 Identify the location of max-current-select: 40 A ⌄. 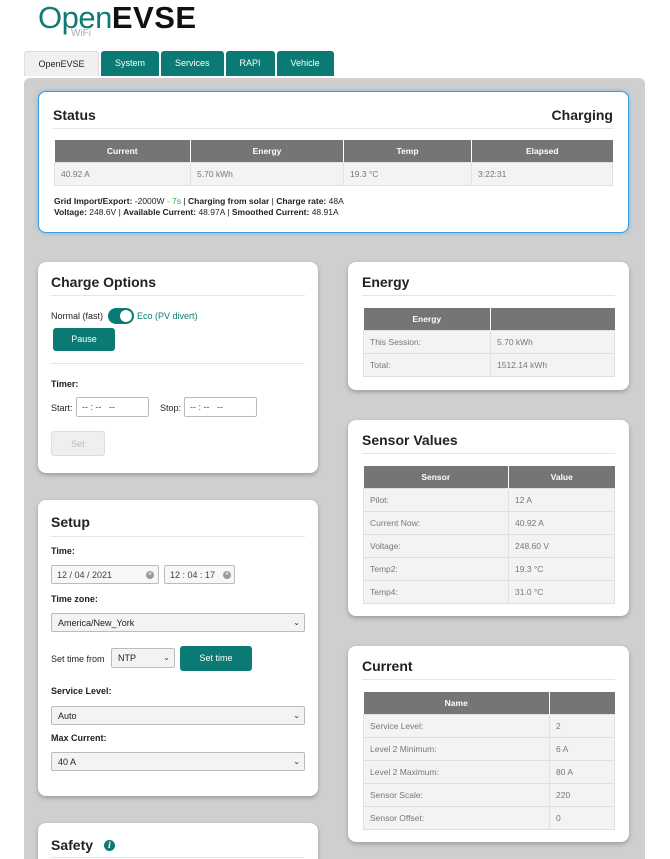
(178, 761).